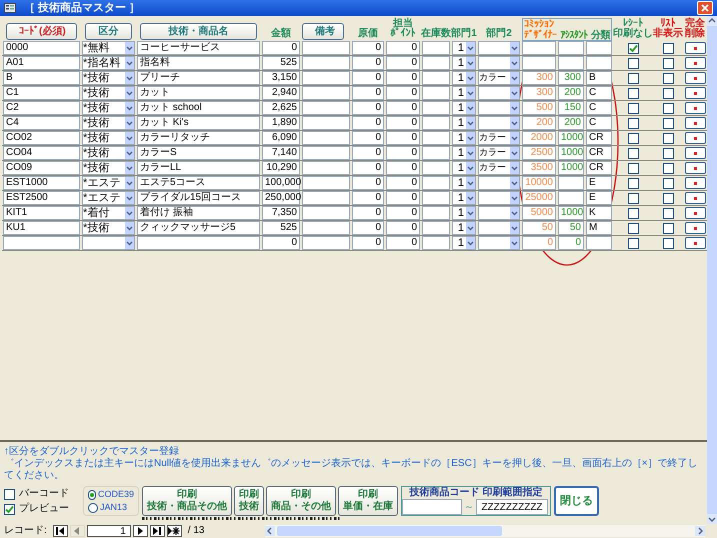 Image resolution: width=717 pixels, height=538 pixels. I want to click on amount-field: 3,150, so click(281, 78).